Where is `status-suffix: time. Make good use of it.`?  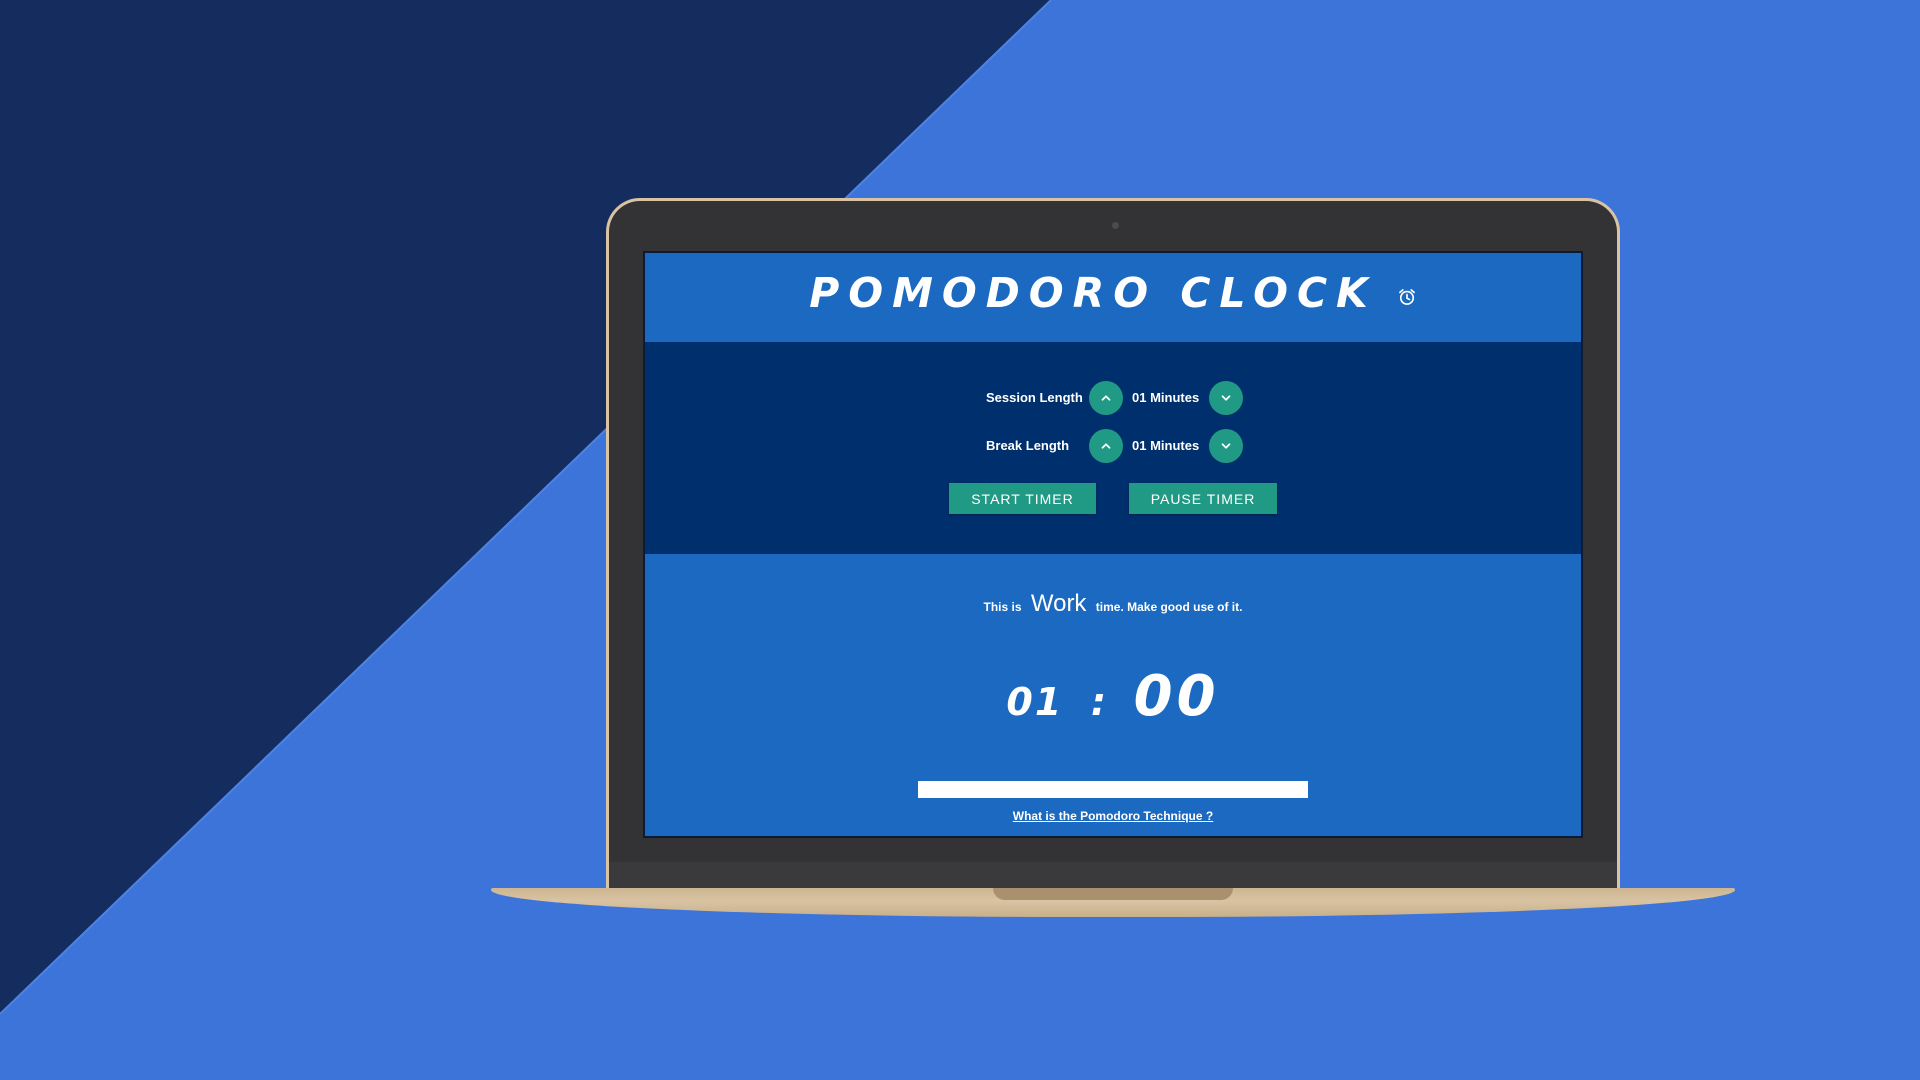 status-suffix: time. Make good use of it. is located at coordinates (1169, 607).